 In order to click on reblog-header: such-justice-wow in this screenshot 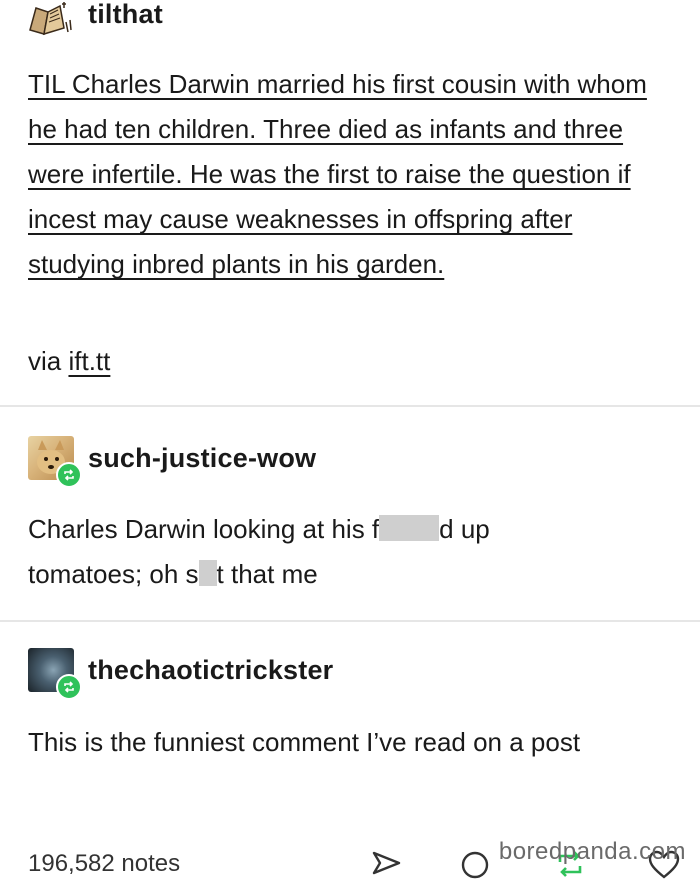, I will do `click(172, 462)`.